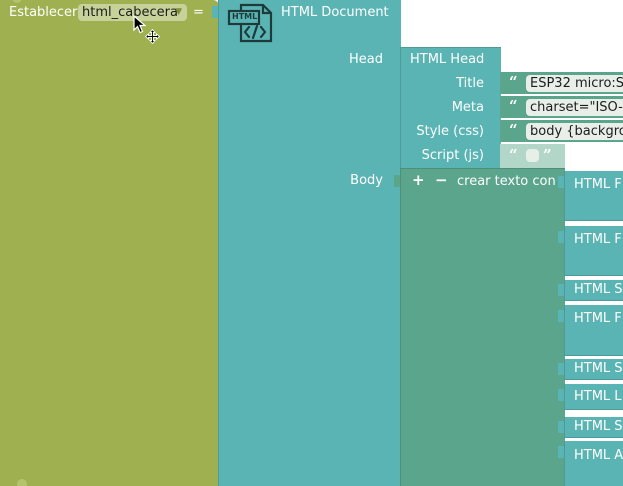 Image resolution: width=623 pixels, height=486 pixels. What do you see at coordinates (418, 180) in the screenshot?
I see `add-item-button: +` at bounding box center [418, 180].